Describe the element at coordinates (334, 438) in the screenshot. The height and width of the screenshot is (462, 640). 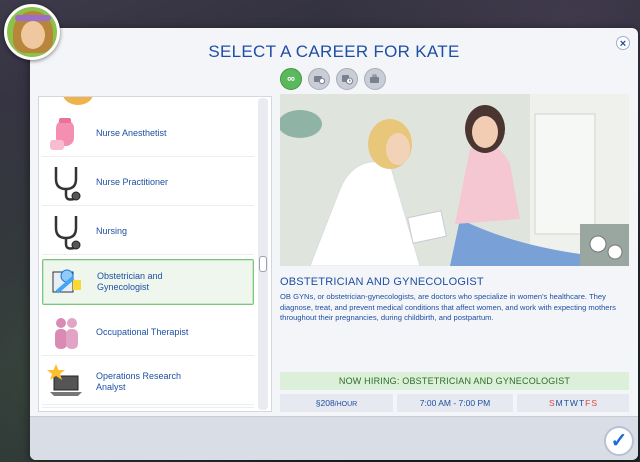
I see `dialog-footer: ✓` at that location.